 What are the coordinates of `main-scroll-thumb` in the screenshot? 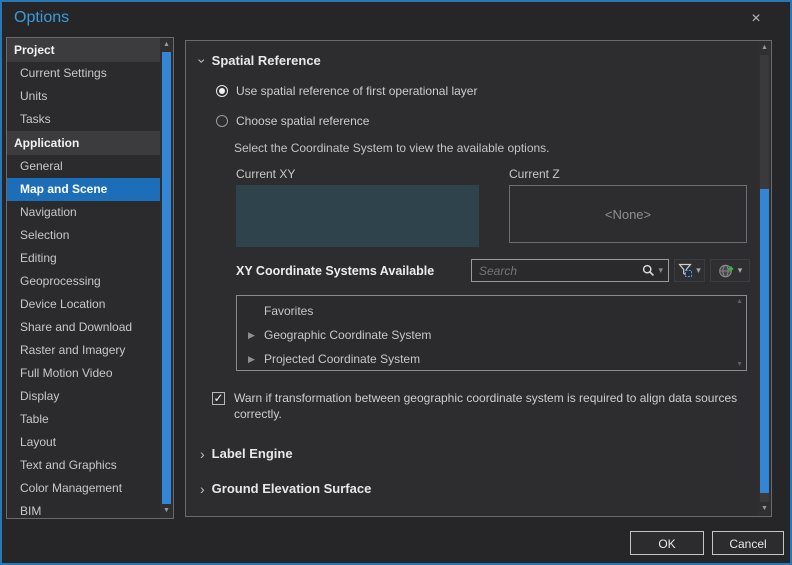 It's located at (764, 341).